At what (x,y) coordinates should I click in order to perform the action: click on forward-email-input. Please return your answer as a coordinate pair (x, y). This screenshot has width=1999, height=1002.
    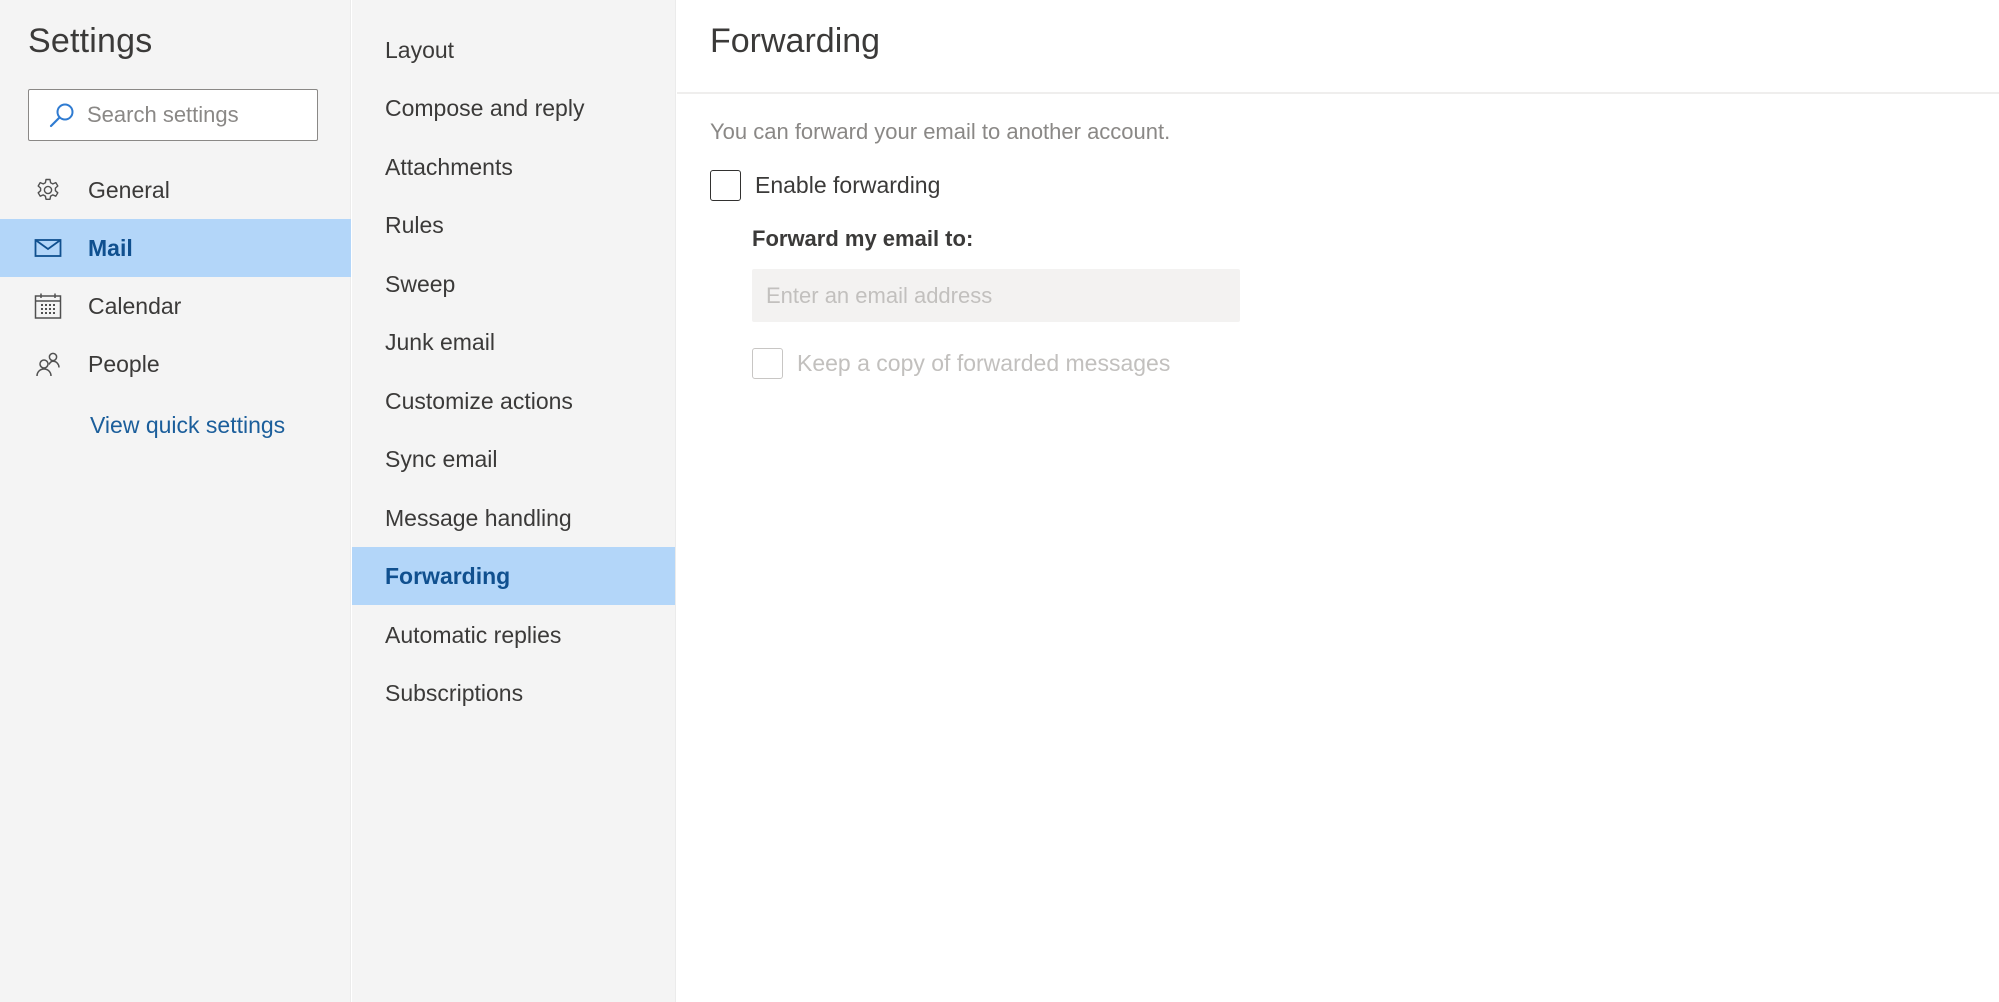
    Looking at the image, I should click on (996, 295).